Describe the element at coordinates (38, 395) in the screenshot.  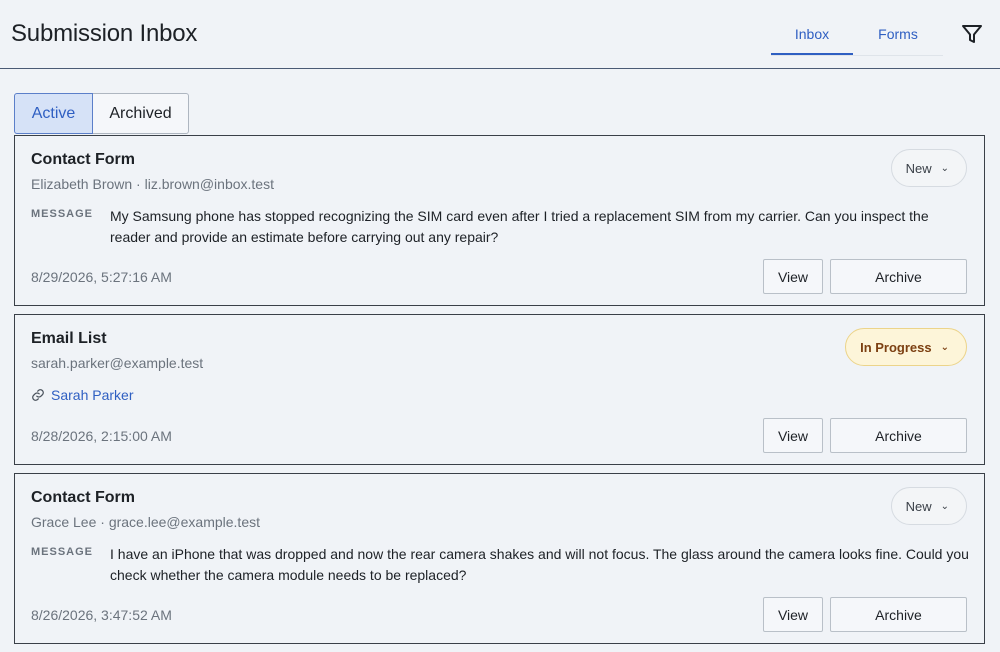
I see `link-icon` at that location.